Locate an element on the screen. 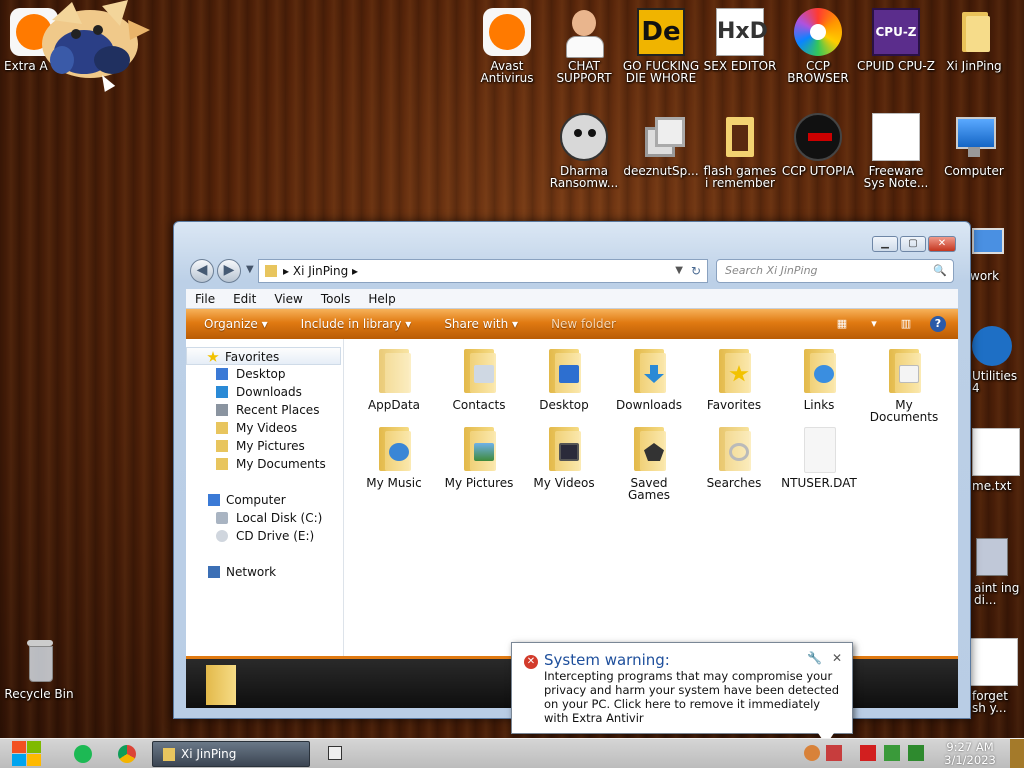 The width and height of the screenshot is (1024, 768). user-folder-icon is located at coordinates (974, 32).